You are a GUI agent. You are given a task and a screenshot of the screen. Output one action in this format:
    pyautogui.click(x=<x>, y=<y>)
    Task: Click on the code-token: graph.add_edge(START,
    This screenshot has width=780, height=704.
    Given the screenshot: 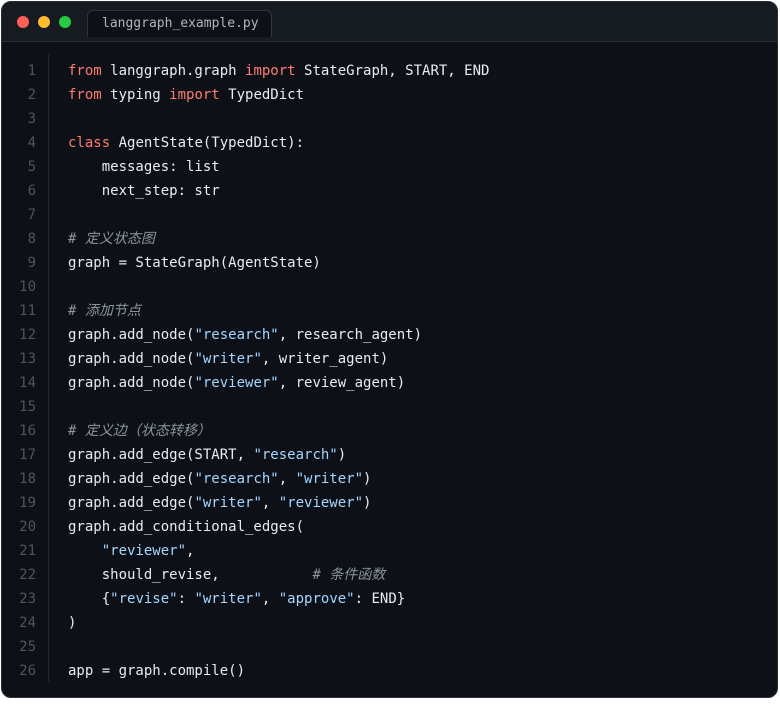 What is the action you would take?
    pyautogui.click(x=161, y=455)
    